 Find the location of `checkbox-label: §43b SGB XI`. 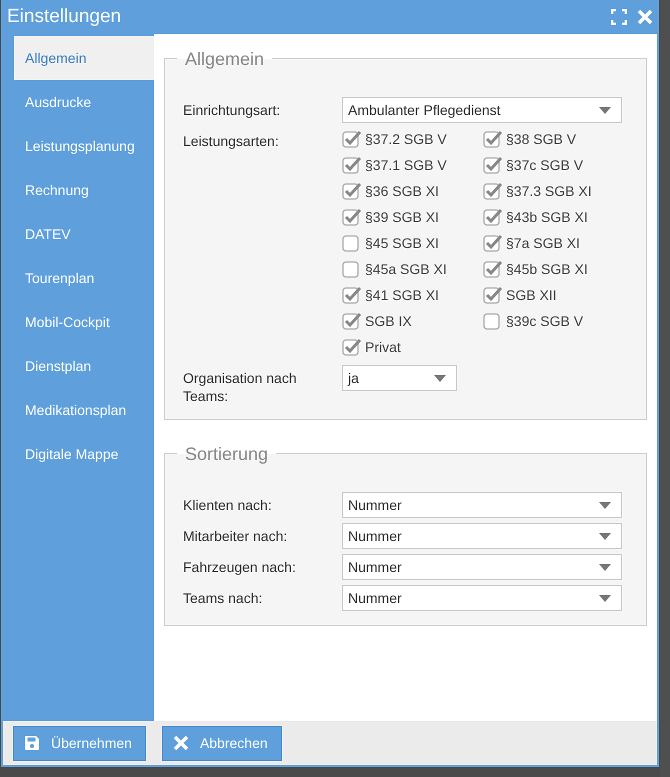

checkbox-label: §43b SGB XI is located at coordinates (547, 217).